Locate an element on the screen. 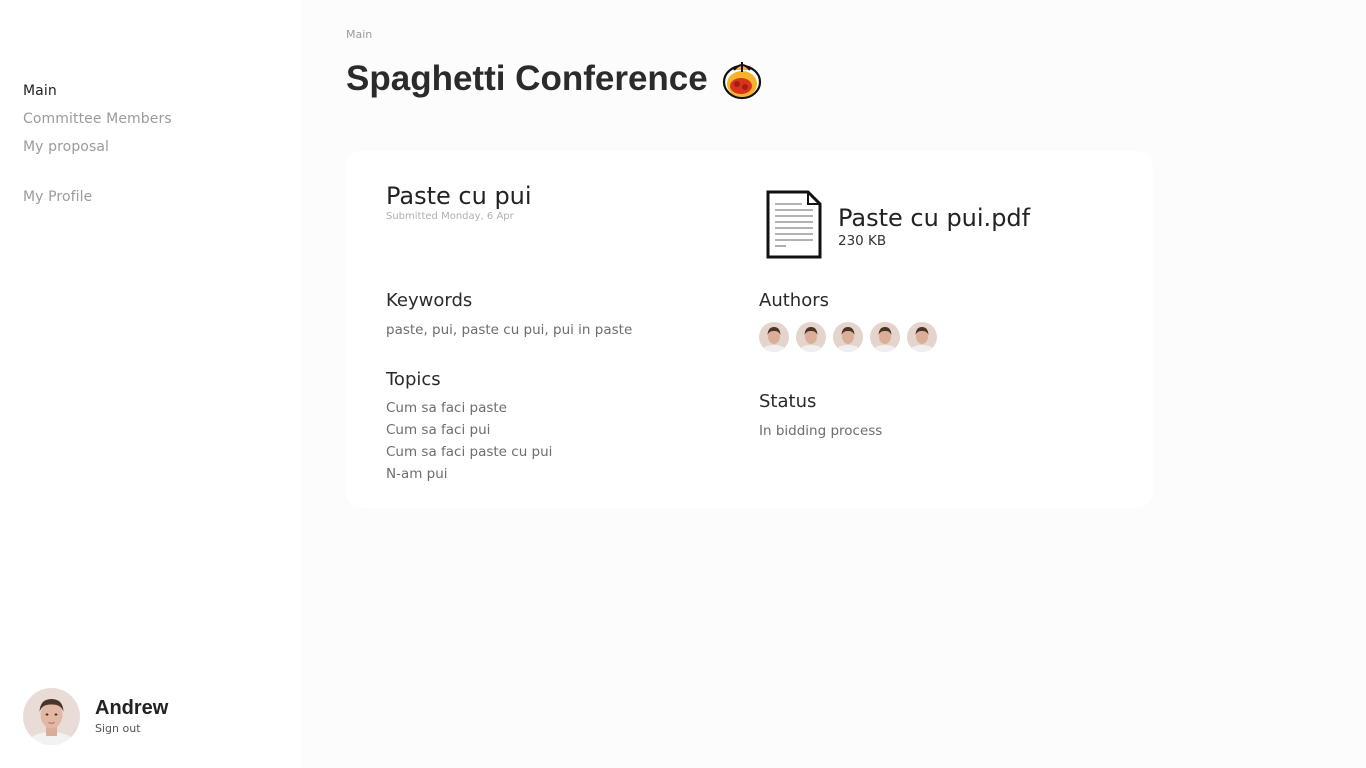 The image size is (1366, 768). submitted-date: Submitted Monday, 6 Apr is located at coordinates (450, 216).